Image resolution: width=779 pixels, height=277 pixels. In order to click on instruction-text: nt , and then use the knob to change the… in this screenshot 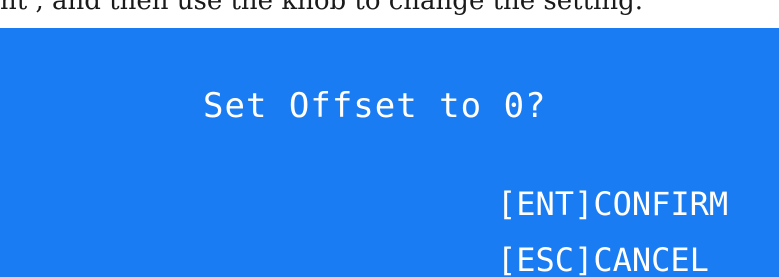, I will do `click(322, 8)`.